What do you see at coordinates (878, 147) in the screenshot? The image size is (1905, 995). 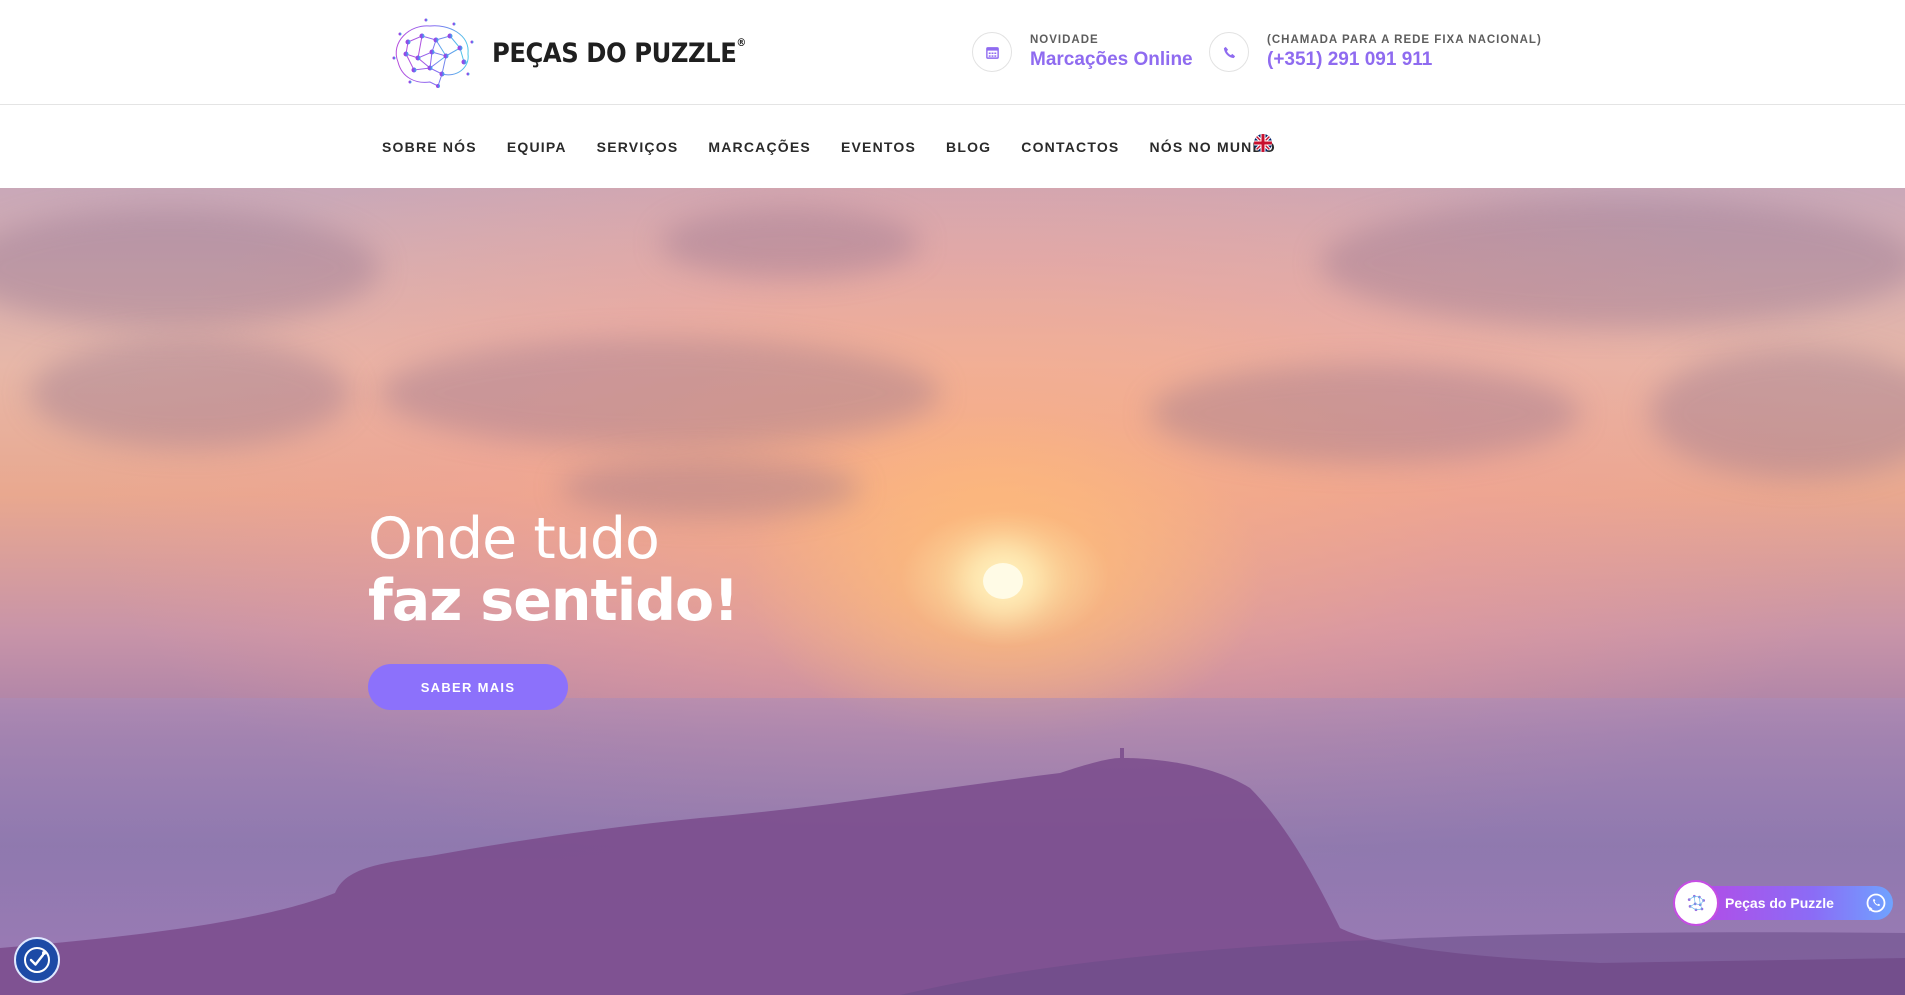 I see `nav-item-eventos: EVENTOS` at bounding box center [878, 147].